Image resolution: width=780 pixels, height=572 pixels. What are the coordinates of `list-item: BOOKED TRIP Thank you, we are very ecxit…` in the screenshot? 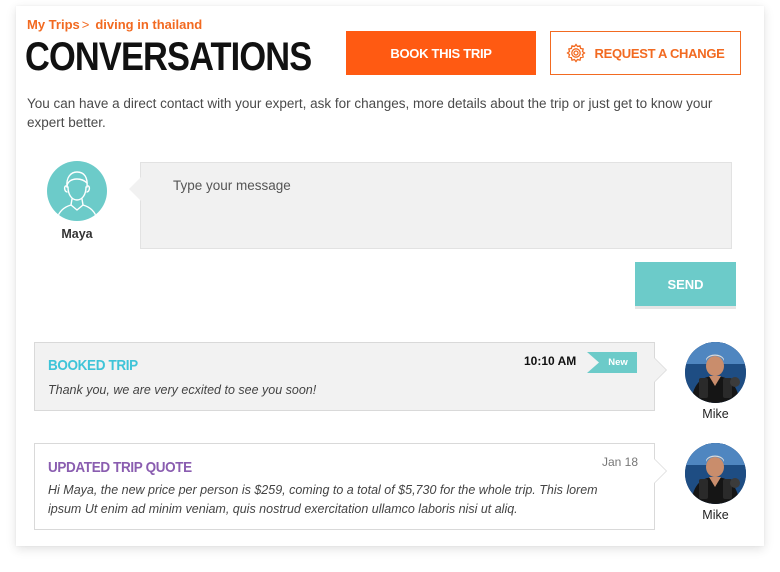 It's located at (350, 376).